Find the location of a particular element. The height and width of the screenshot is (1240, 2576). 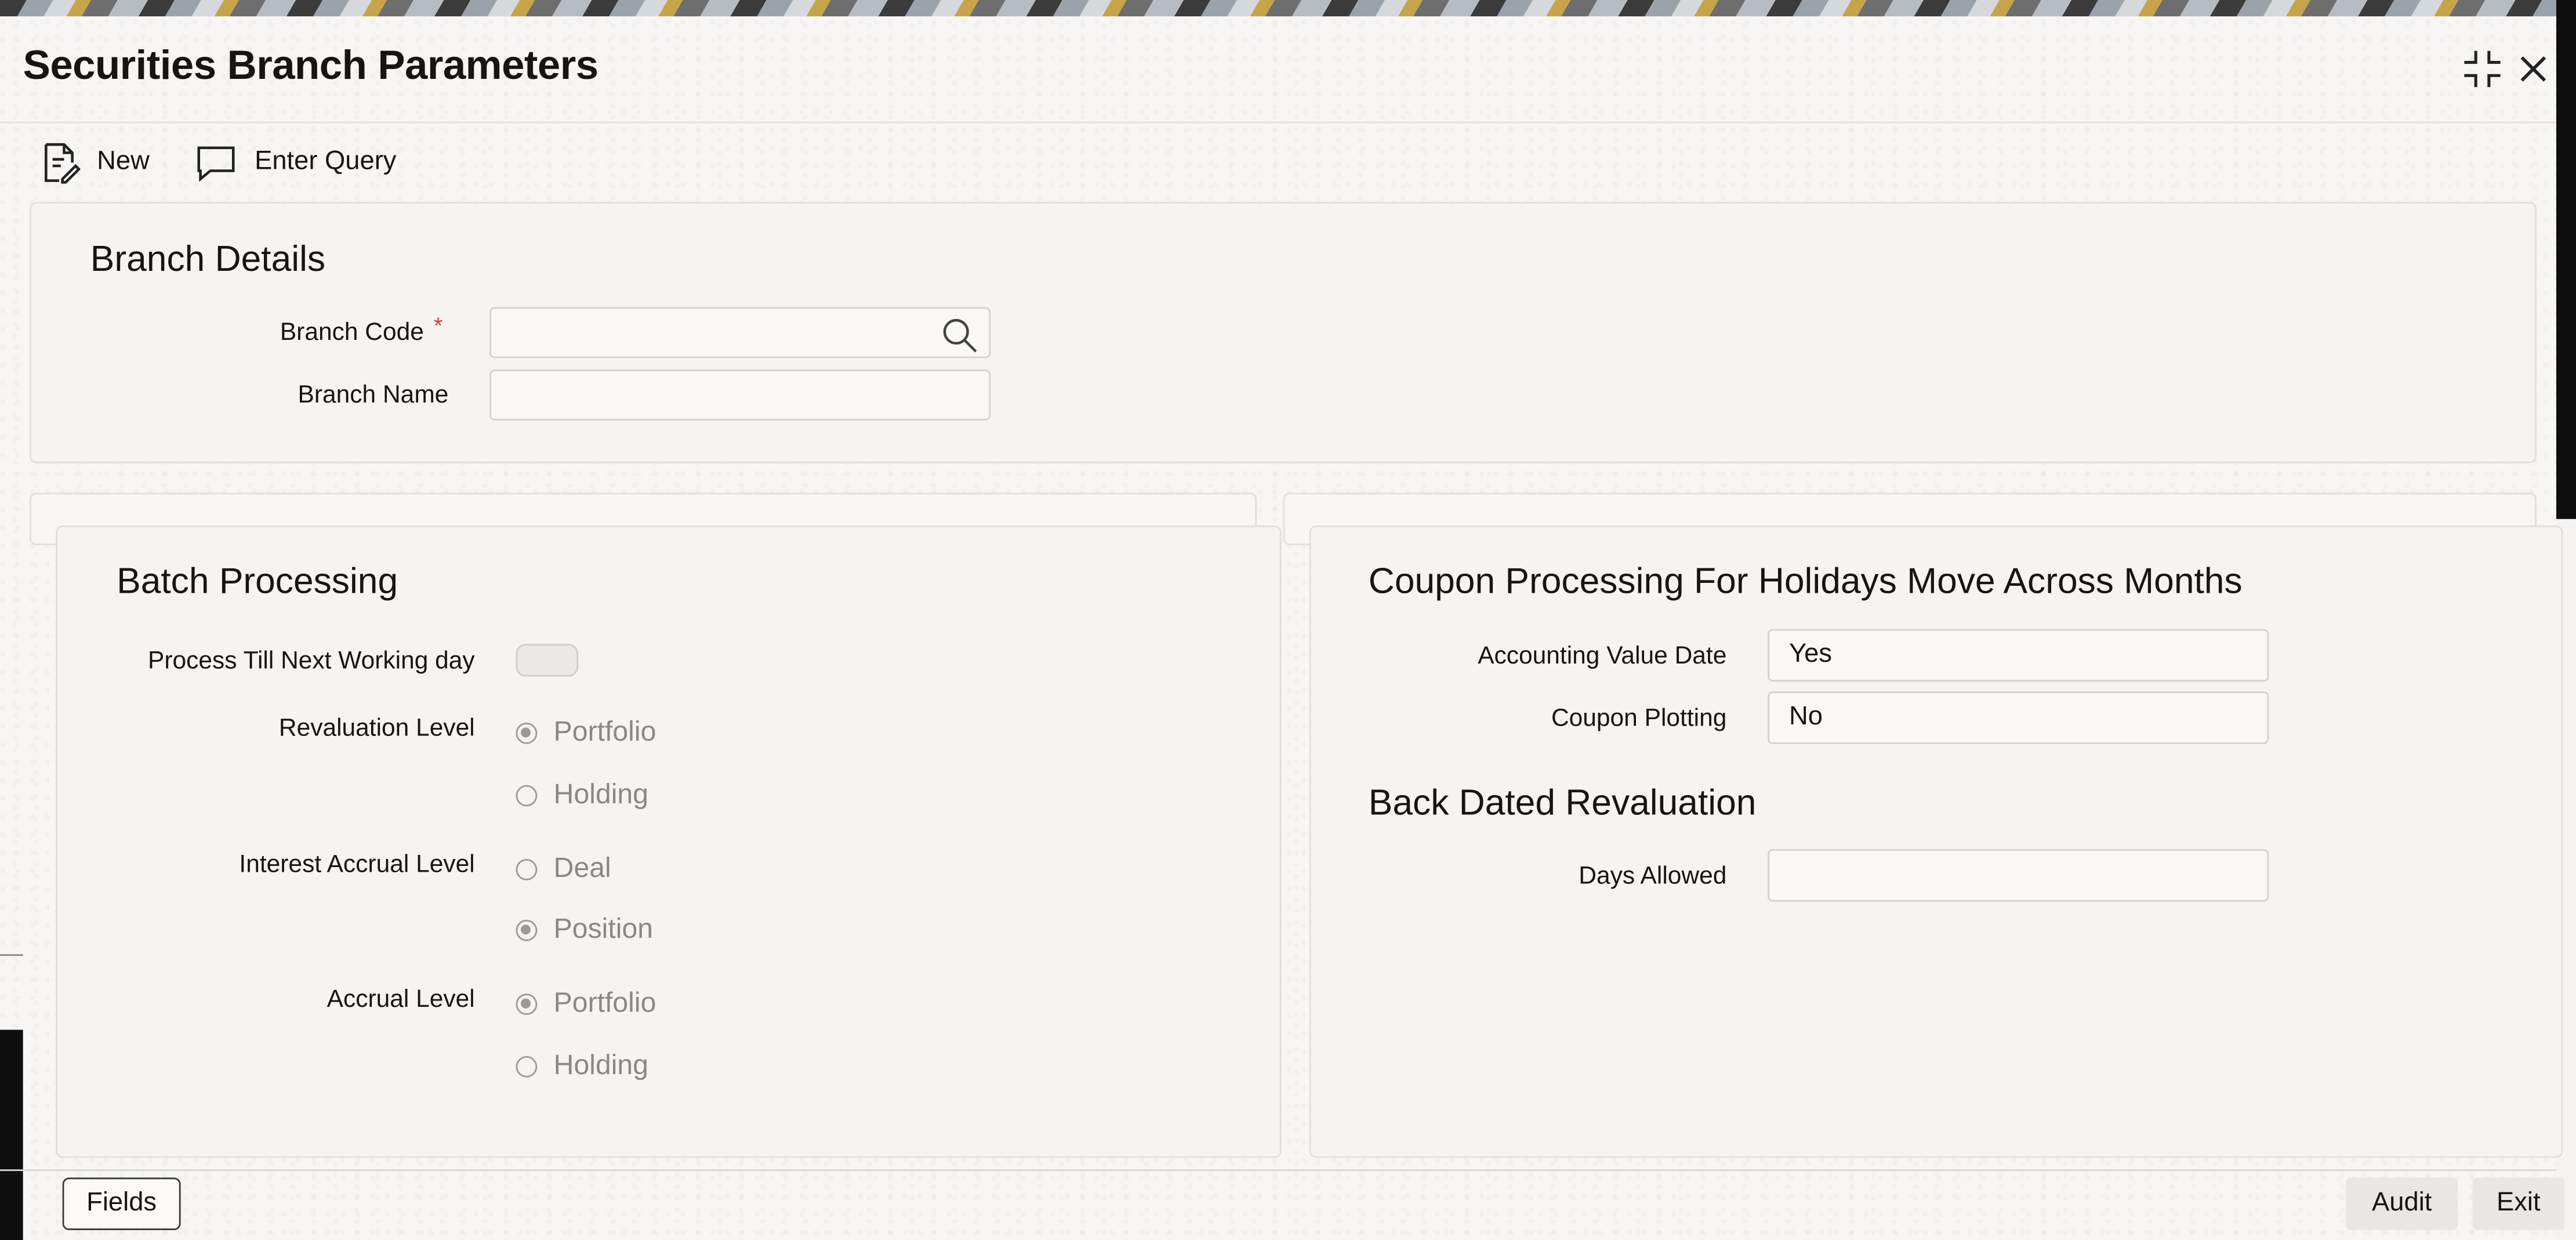

background-strip-left is located at coordinates (11, 1134).